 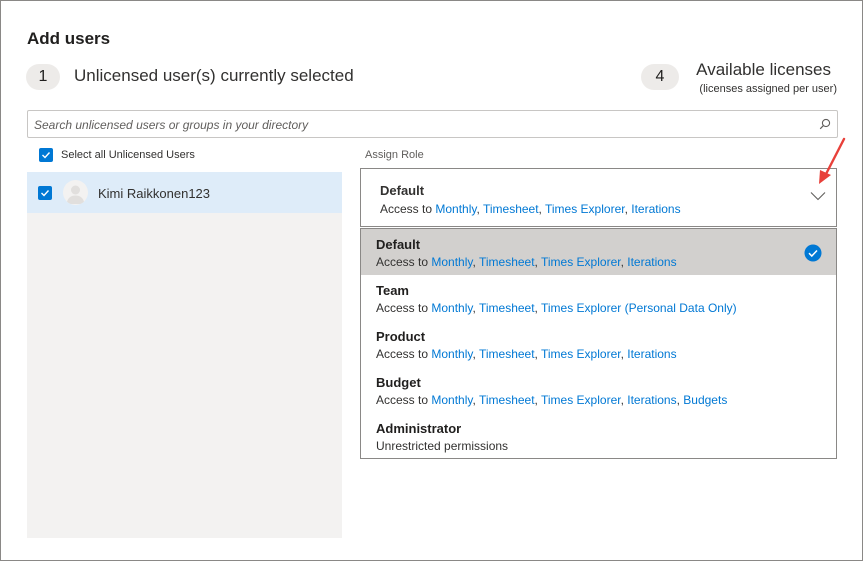 I want to click on access-item: Times Explorer (Personal Data Only), so click(x=639, y=308).